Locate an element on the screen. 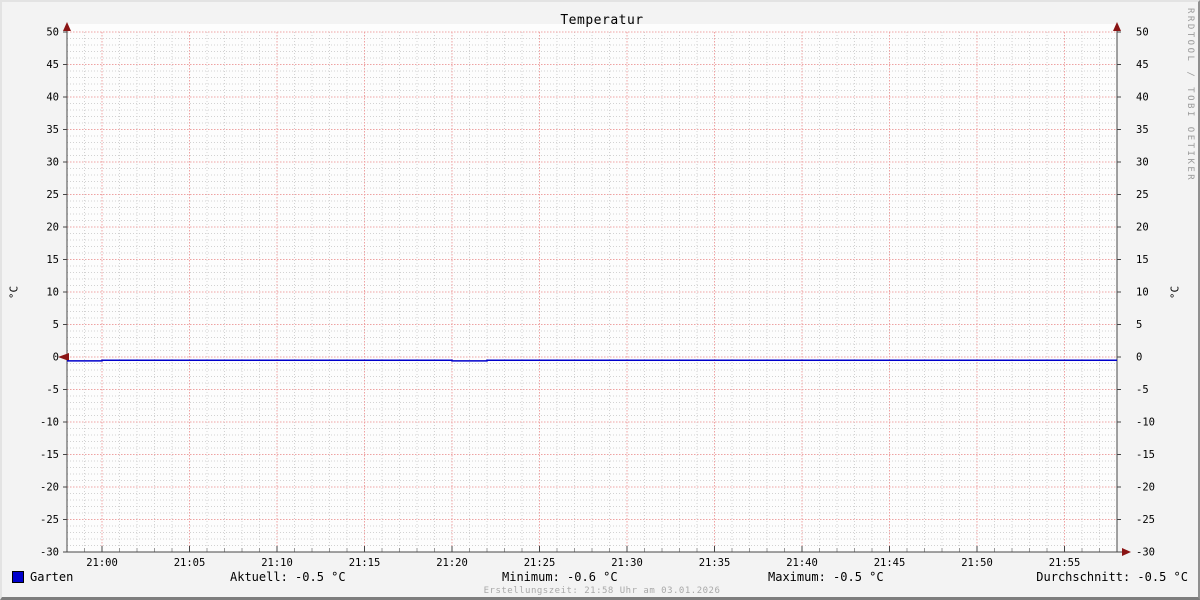 The image size is (1200, 600). y-axis-label-right: 30 is located at coordinates (1142, 163).